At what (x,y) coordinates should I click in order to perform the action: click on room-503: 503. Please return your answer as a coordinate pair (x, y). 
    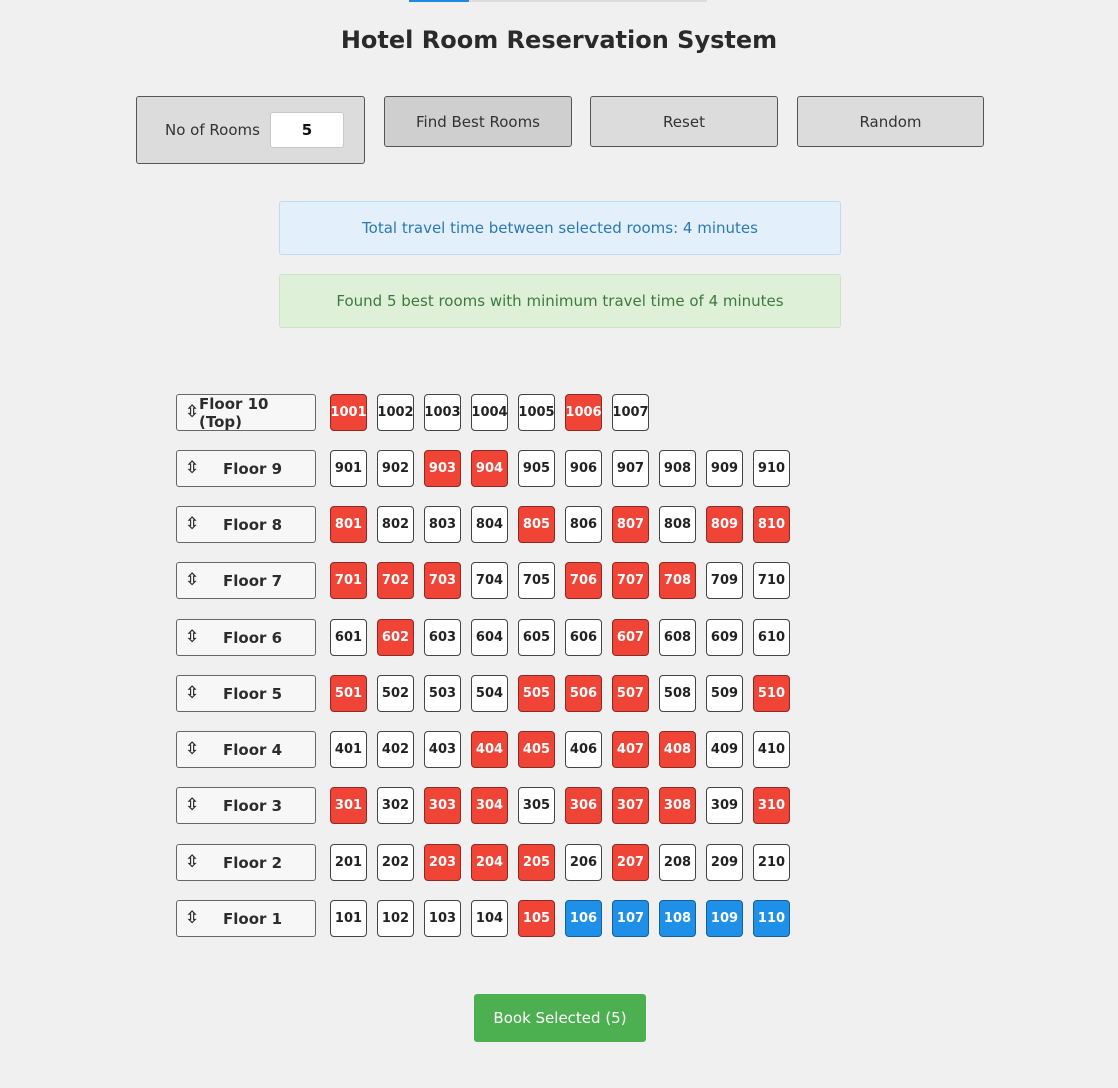
    Looking at the image, I should click on (442, 693).